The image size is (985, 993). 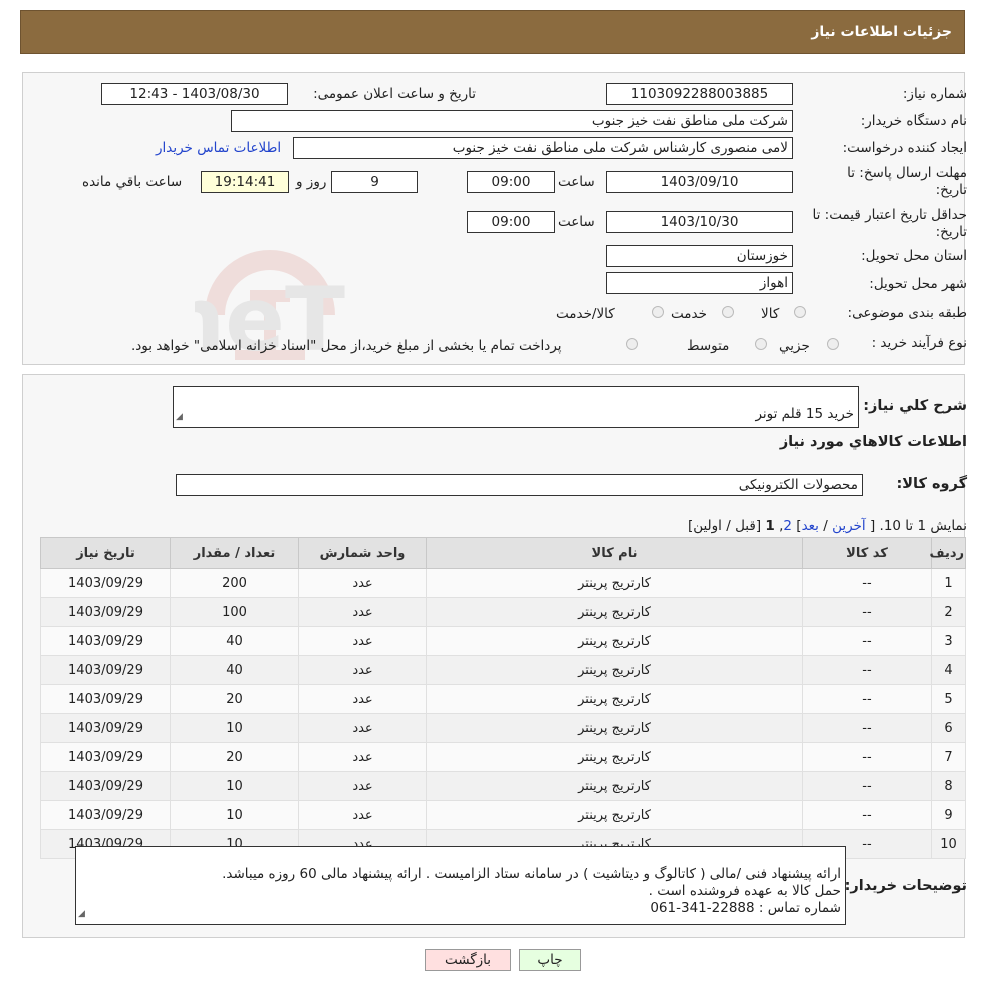 I want to click on cell-row-number: 4, so click(x=948, y=670).